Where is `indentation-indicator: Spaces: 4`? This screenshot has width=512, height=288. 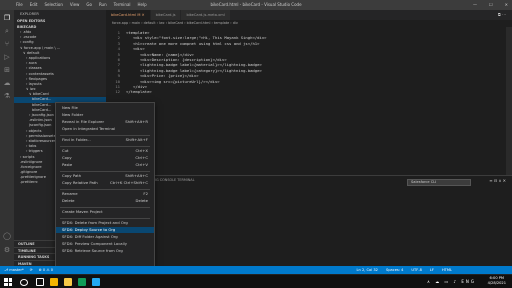 indentation-indicator: Spaces: 4 is located at coordinates (394, 270).